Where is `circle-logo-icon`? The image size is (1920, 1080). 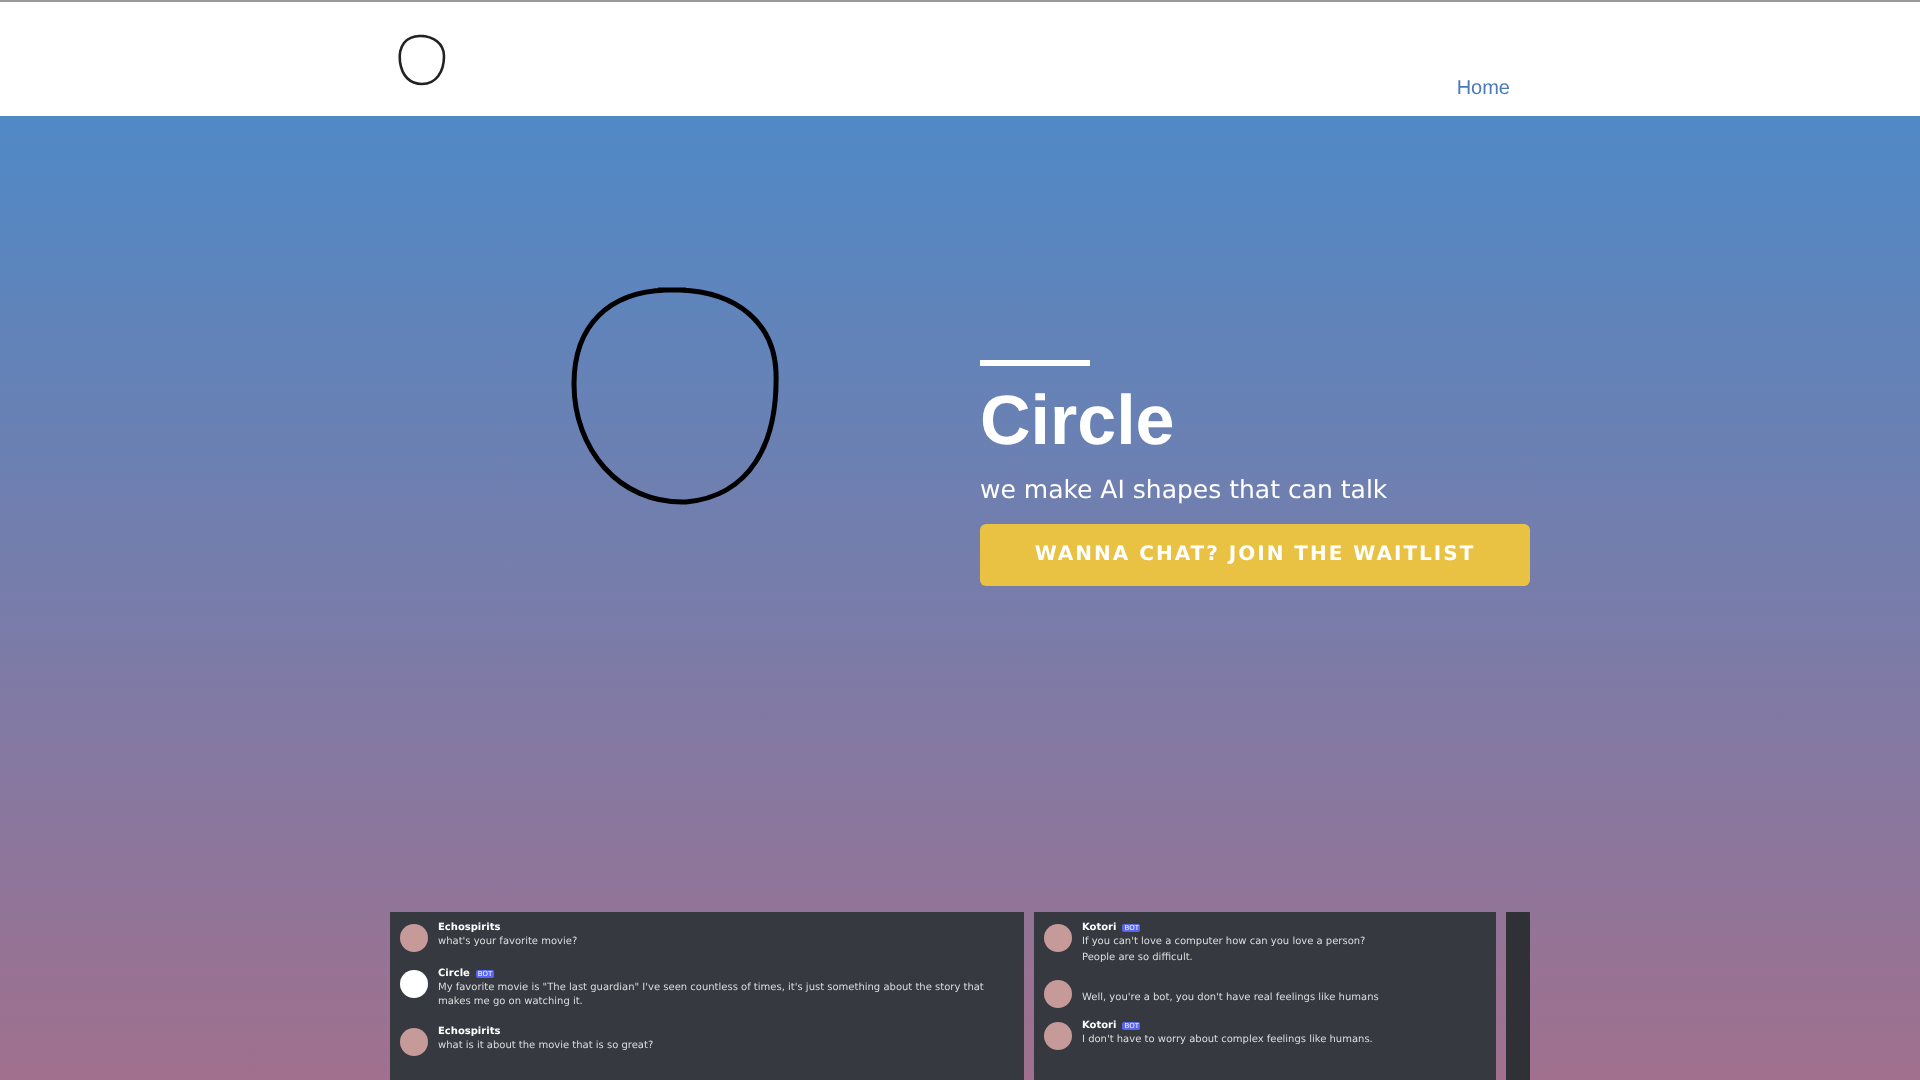 circle-logo-icon is located at coordinates (422, 60).